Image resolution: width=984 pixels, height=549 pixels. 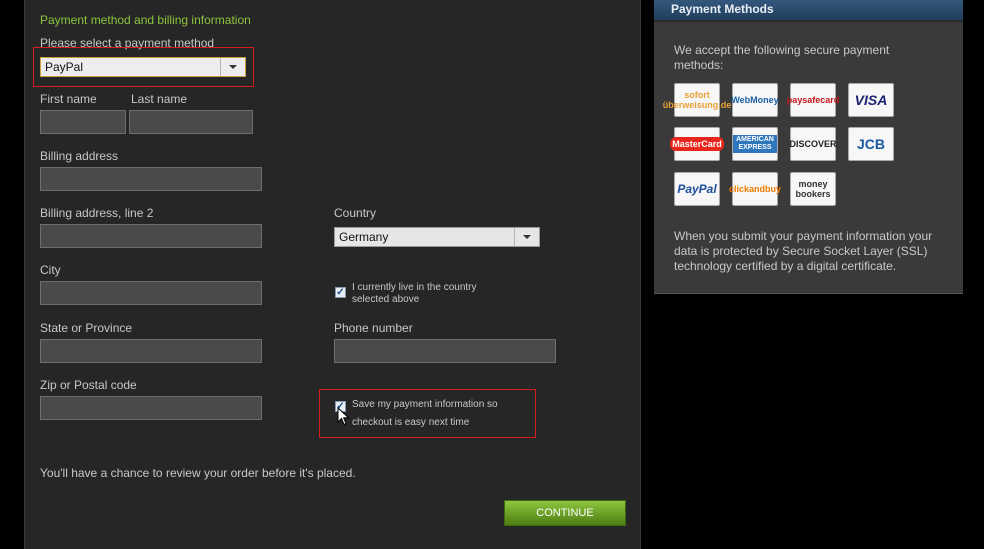 I want to click on continue-button: CONTINUE, so click(x=565, y=513).